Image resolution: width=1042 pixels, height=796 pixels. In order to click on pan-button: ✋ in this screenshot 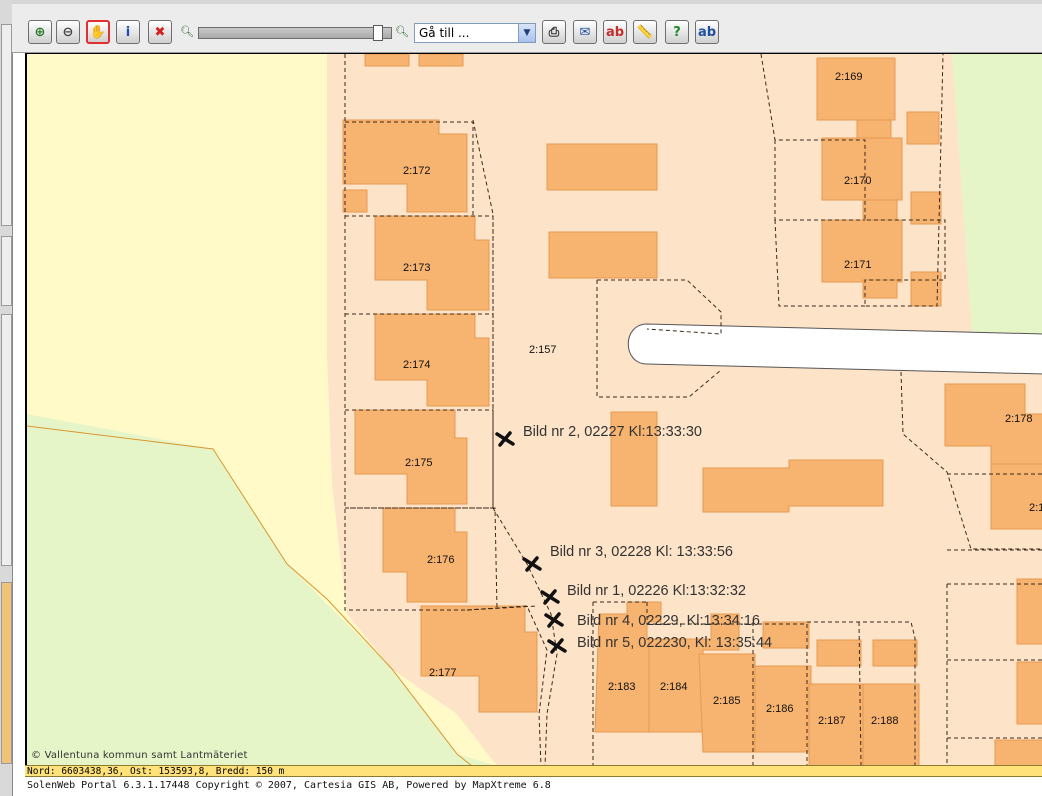, I will do `click(98, 32)`.